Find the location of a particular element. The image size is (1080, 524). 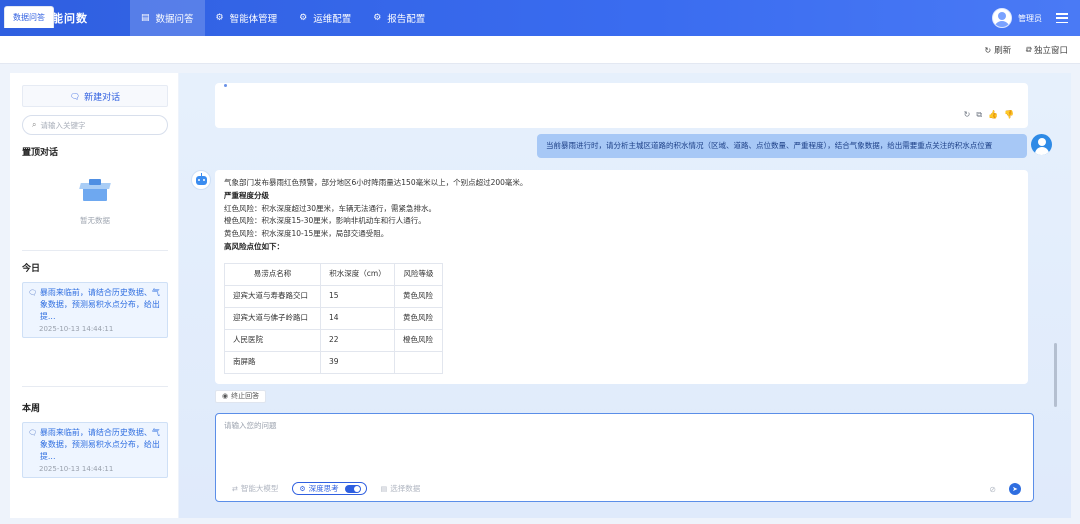

top-nav-bar: 智能问数 ▤ 数据问答 ⚙ 智能体管理 ⚙ 运维配置 ⚙ 报告配置 管理员 is located at coordinates (540, 18).